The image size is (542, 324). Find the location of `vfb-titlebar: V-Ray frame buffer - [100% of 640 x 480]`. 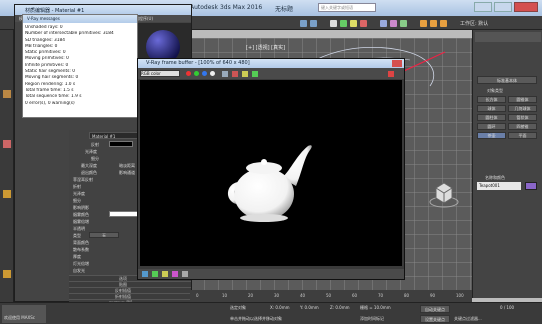

vfb-titlebar: V-Ray frame buffer - [100% of 640 x 480] is located at coordinates (271, 63).